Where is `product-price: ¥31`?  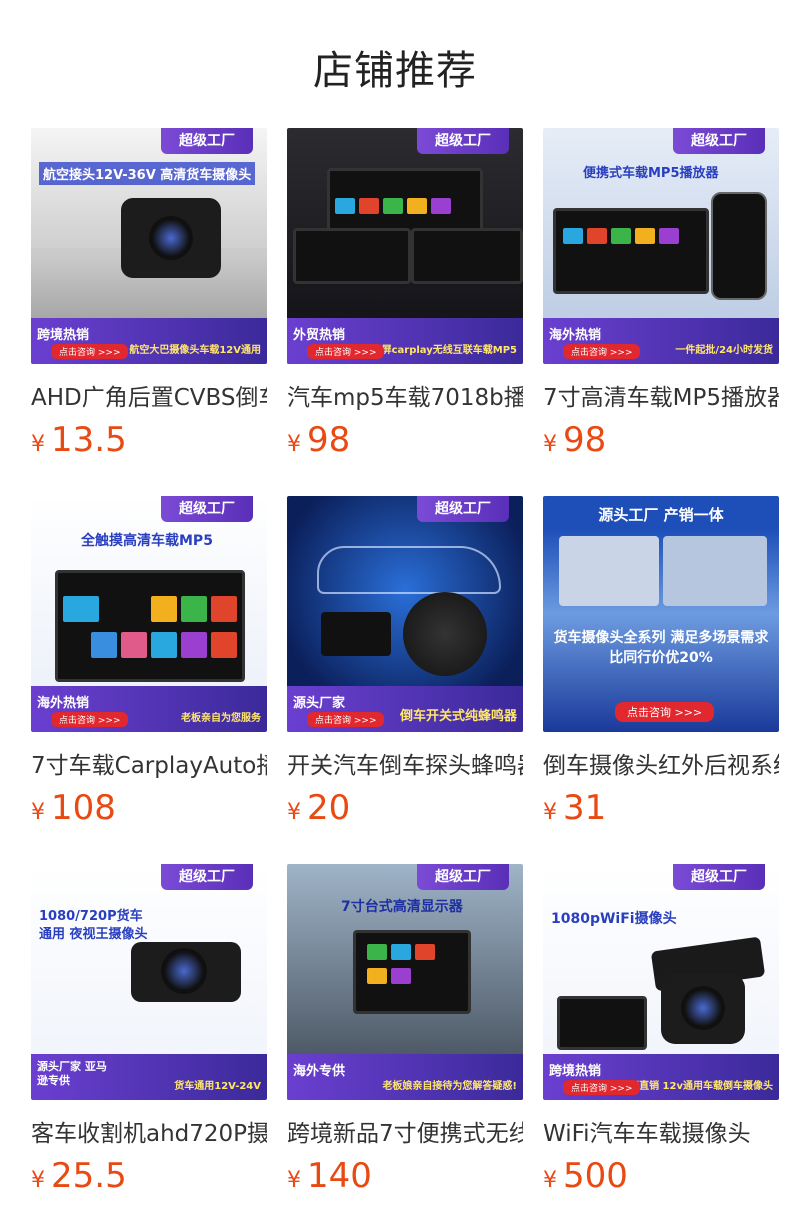 product-price: ¥31 is located at coordinates (661, 808).